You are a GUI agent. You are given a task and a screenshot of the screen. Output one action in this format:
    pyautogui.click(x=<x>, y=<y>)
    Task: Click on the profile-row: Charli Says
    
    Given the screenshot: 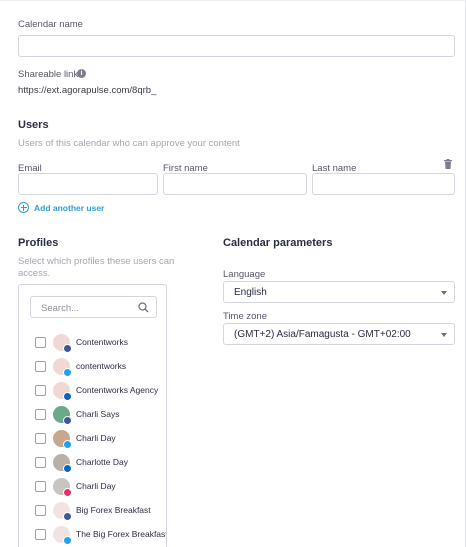 What is the action you would take?
    pyautogui.click(x=92, y=415)
    